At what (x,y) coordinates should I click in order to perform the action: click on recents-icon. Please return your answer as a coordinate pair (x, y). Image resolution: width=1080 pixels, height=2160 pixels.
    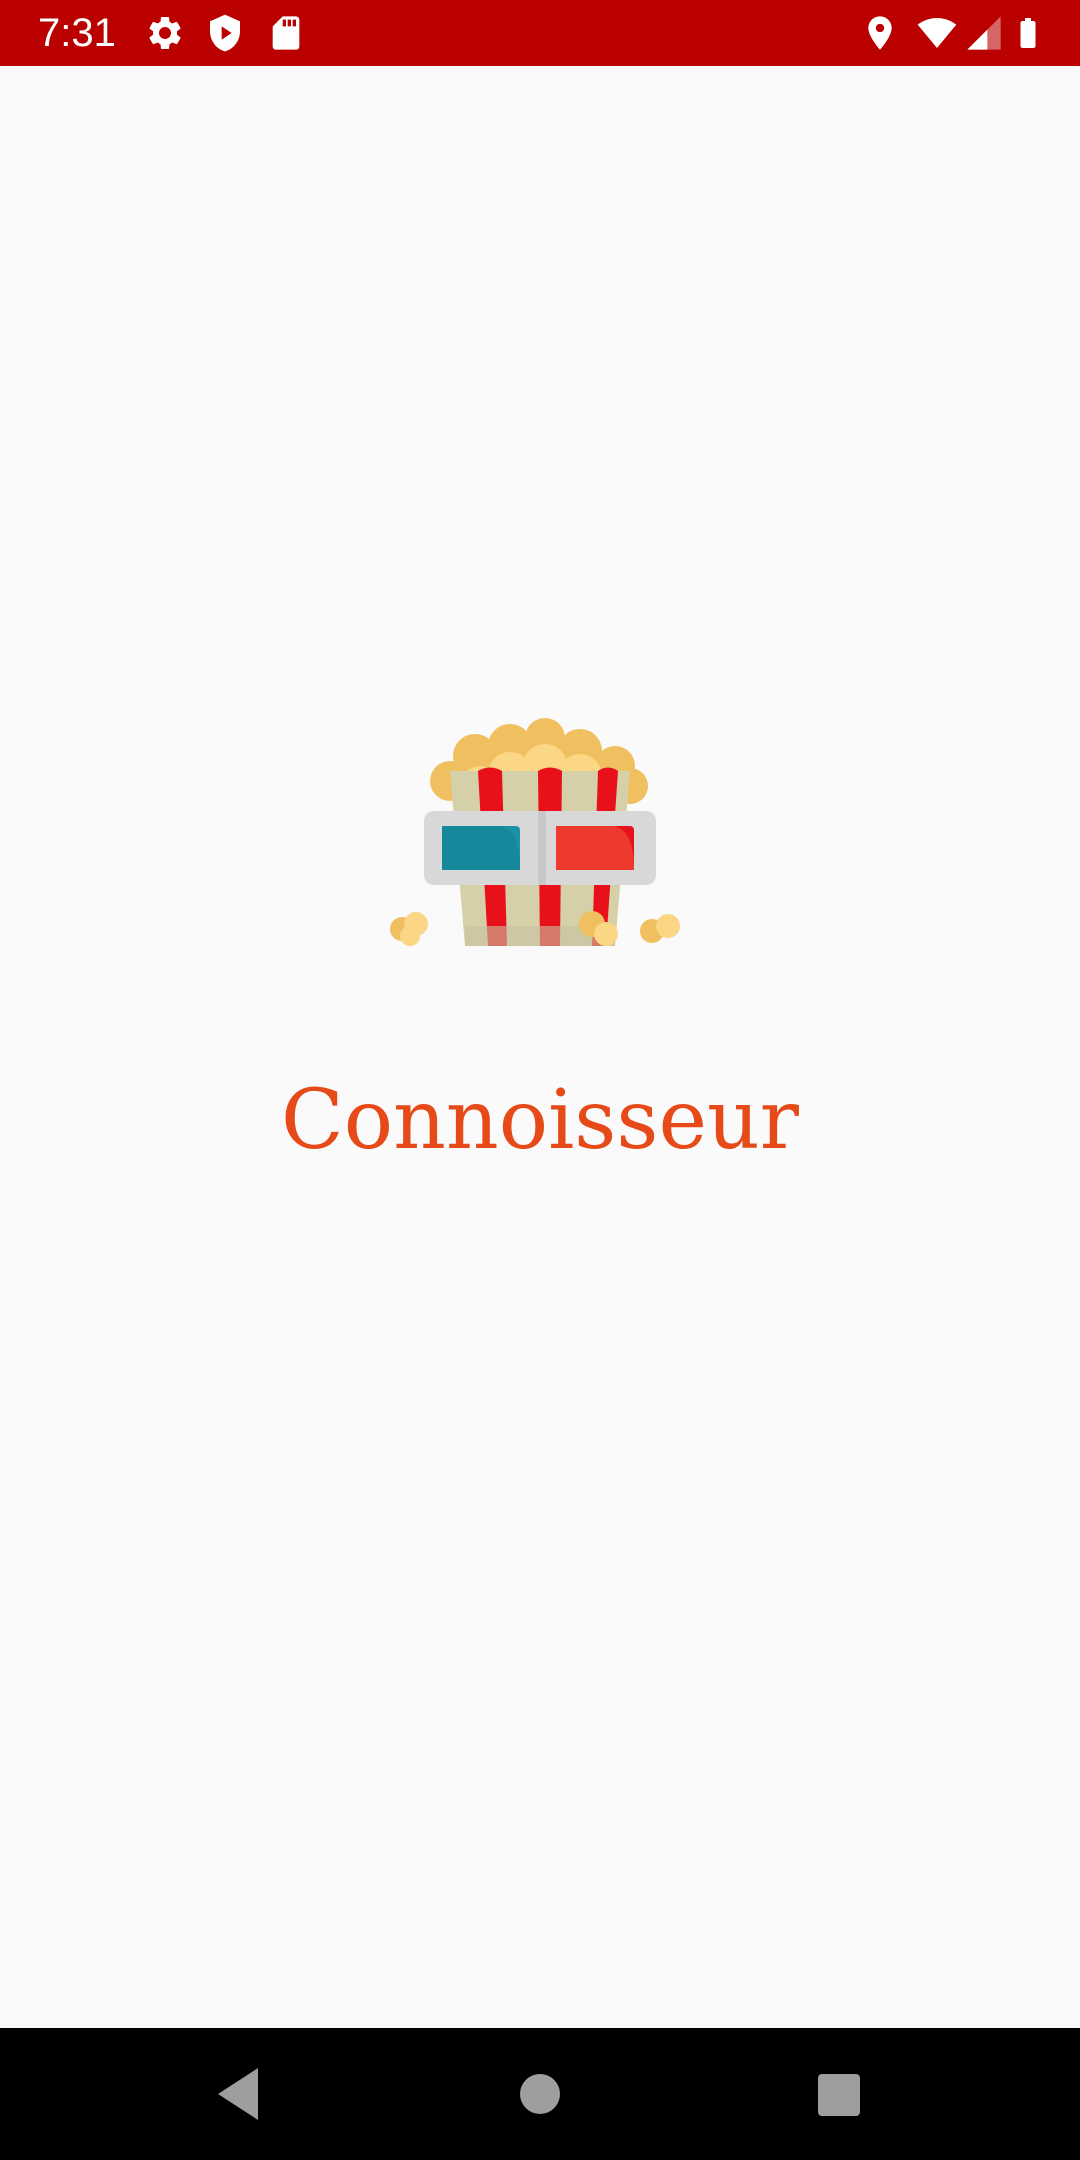
    Looking at the image, I should click on (838, 2094).